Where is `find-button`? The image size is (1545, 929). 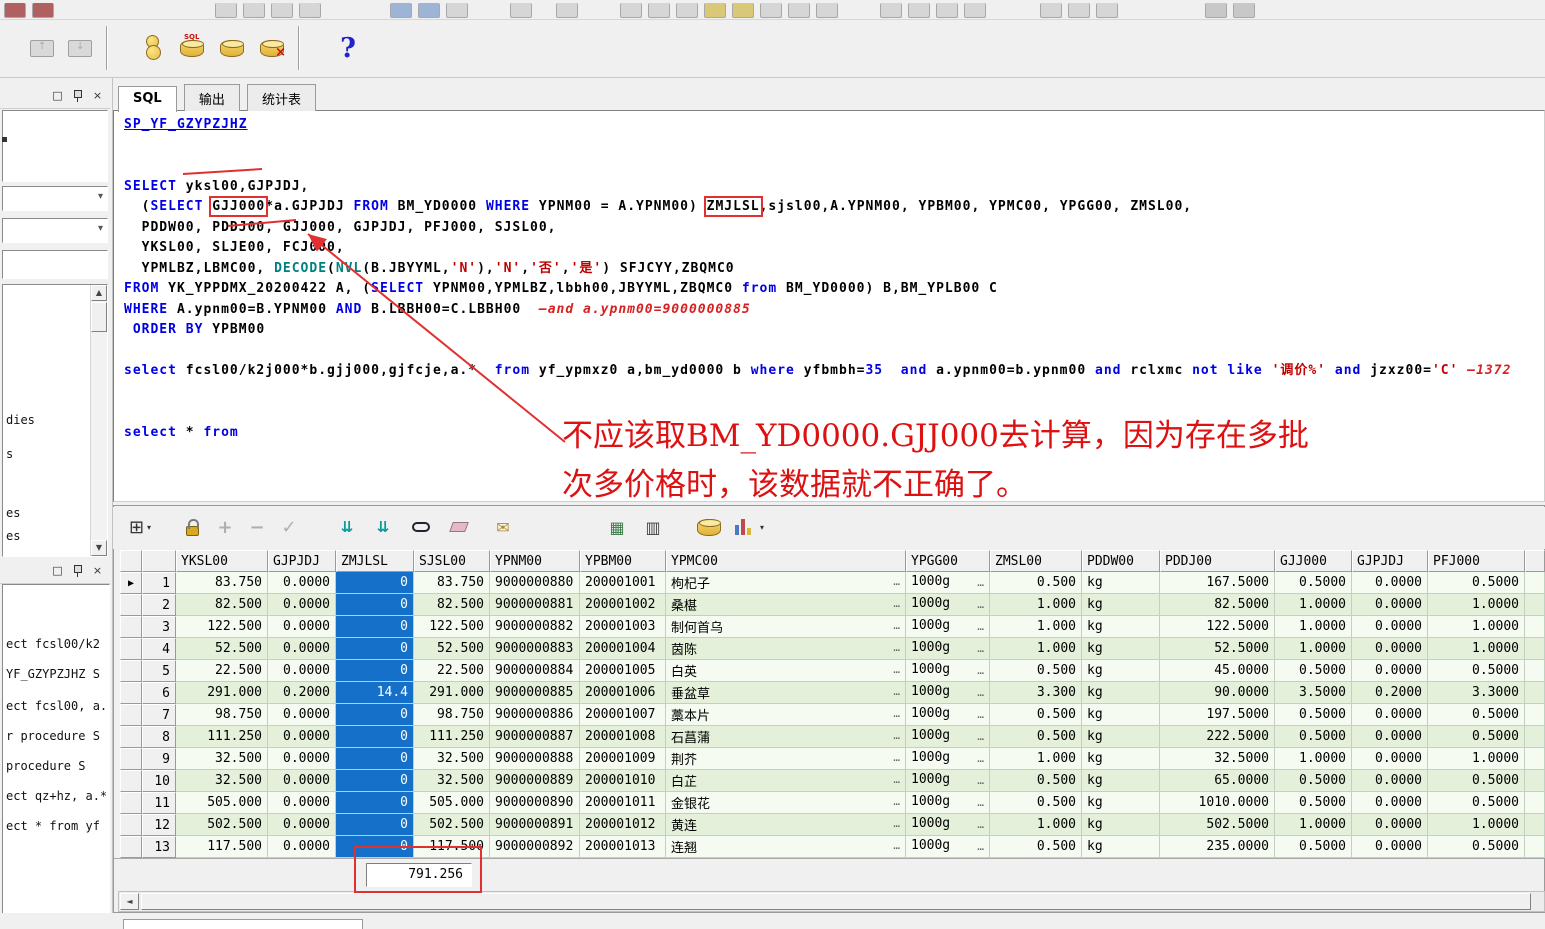 find-button is located at coordinates (421, 527).